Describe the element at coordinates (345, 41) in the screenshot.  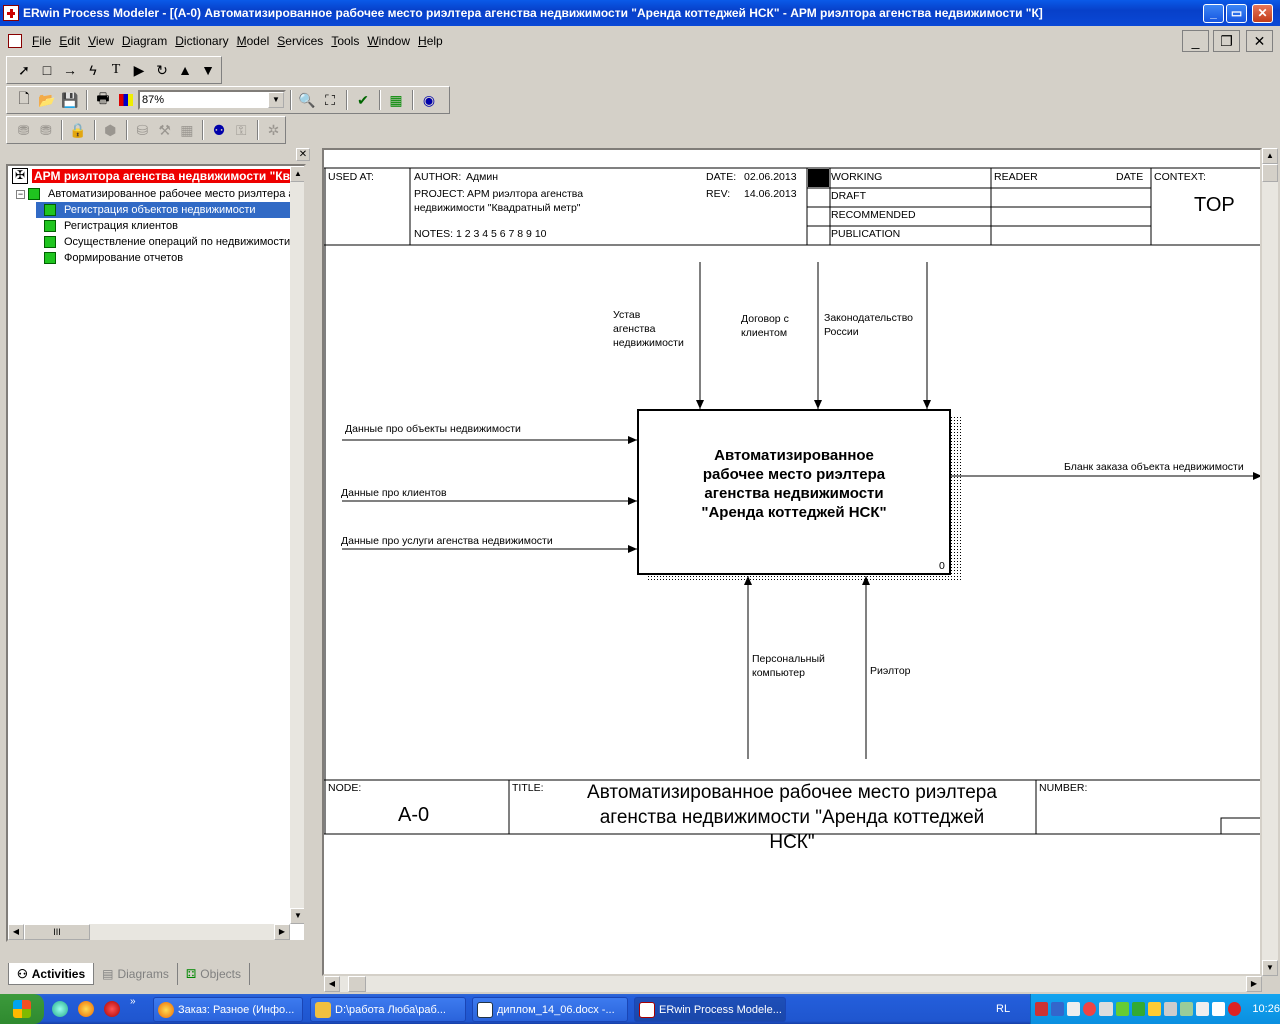
I see `menu-tools: Tools` at that location.